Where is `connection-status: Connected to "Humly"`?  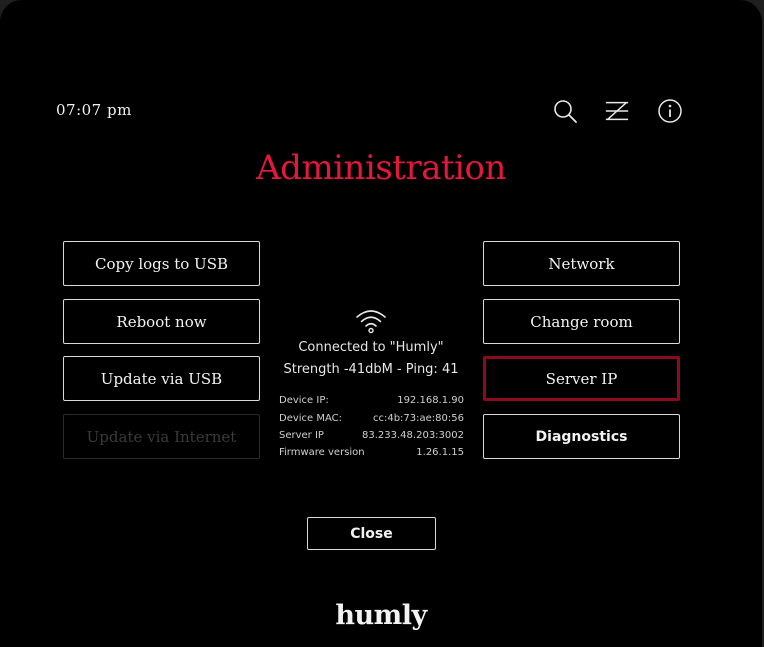 connection-status: Connected to "Humly" is located at coordinates (371, 347).